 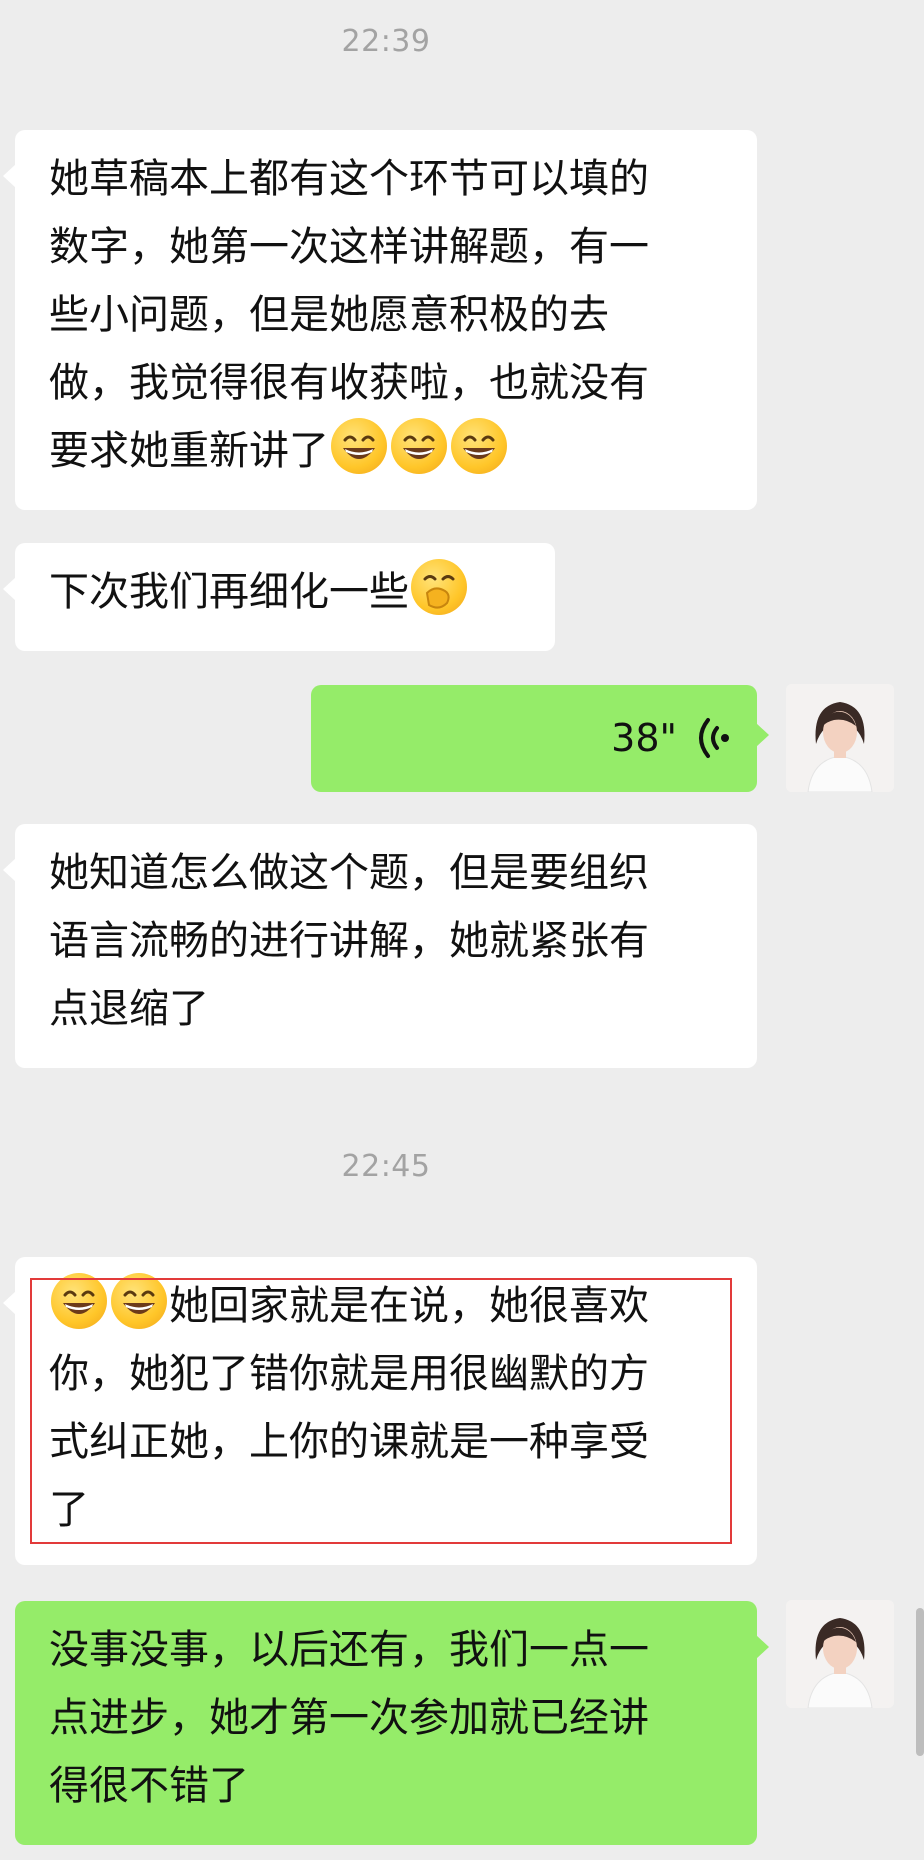 What do you see at coordinates (69, 1510) in the screenshot?
I see `message-line: 了` at bounding box center [69, 1510].